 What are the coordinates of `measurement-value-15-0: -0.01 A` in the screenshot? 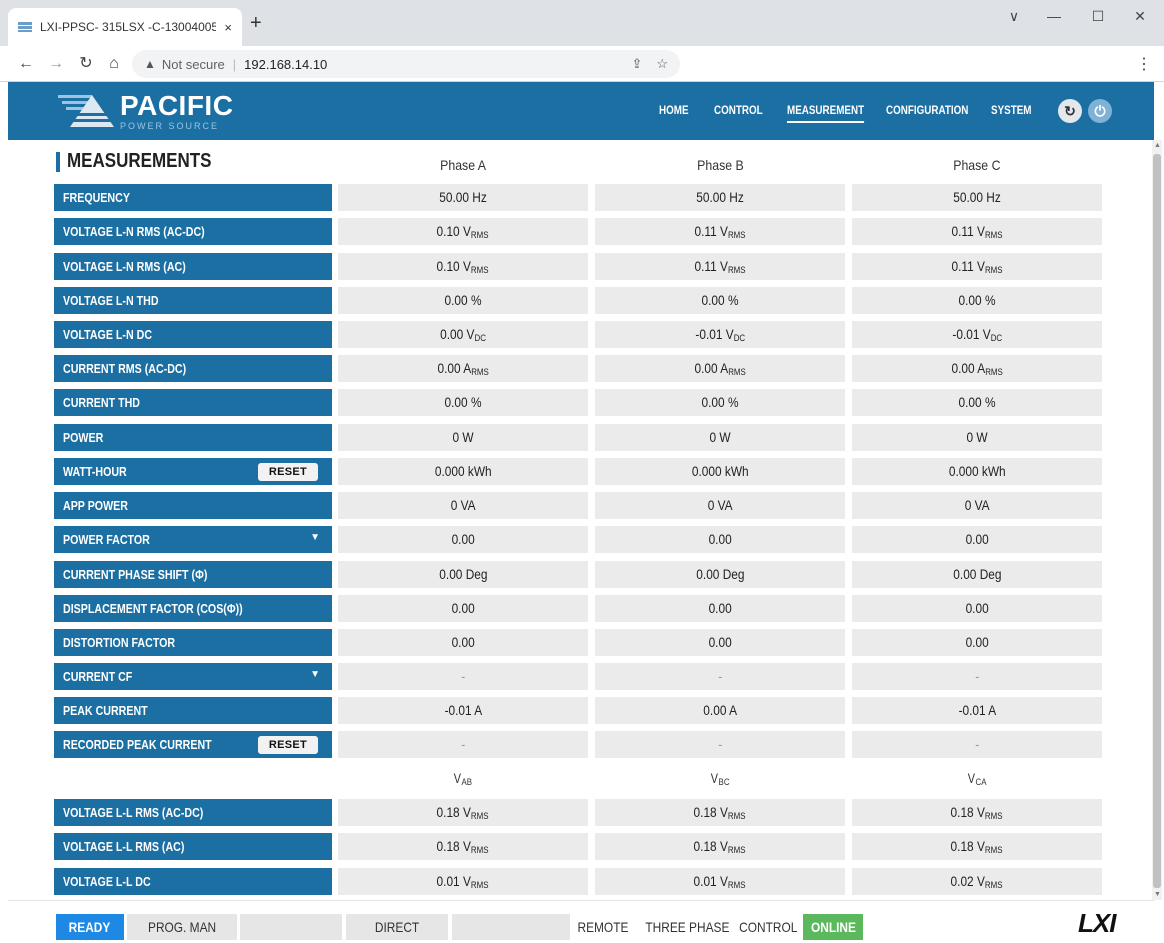 It's located at (463, 710).